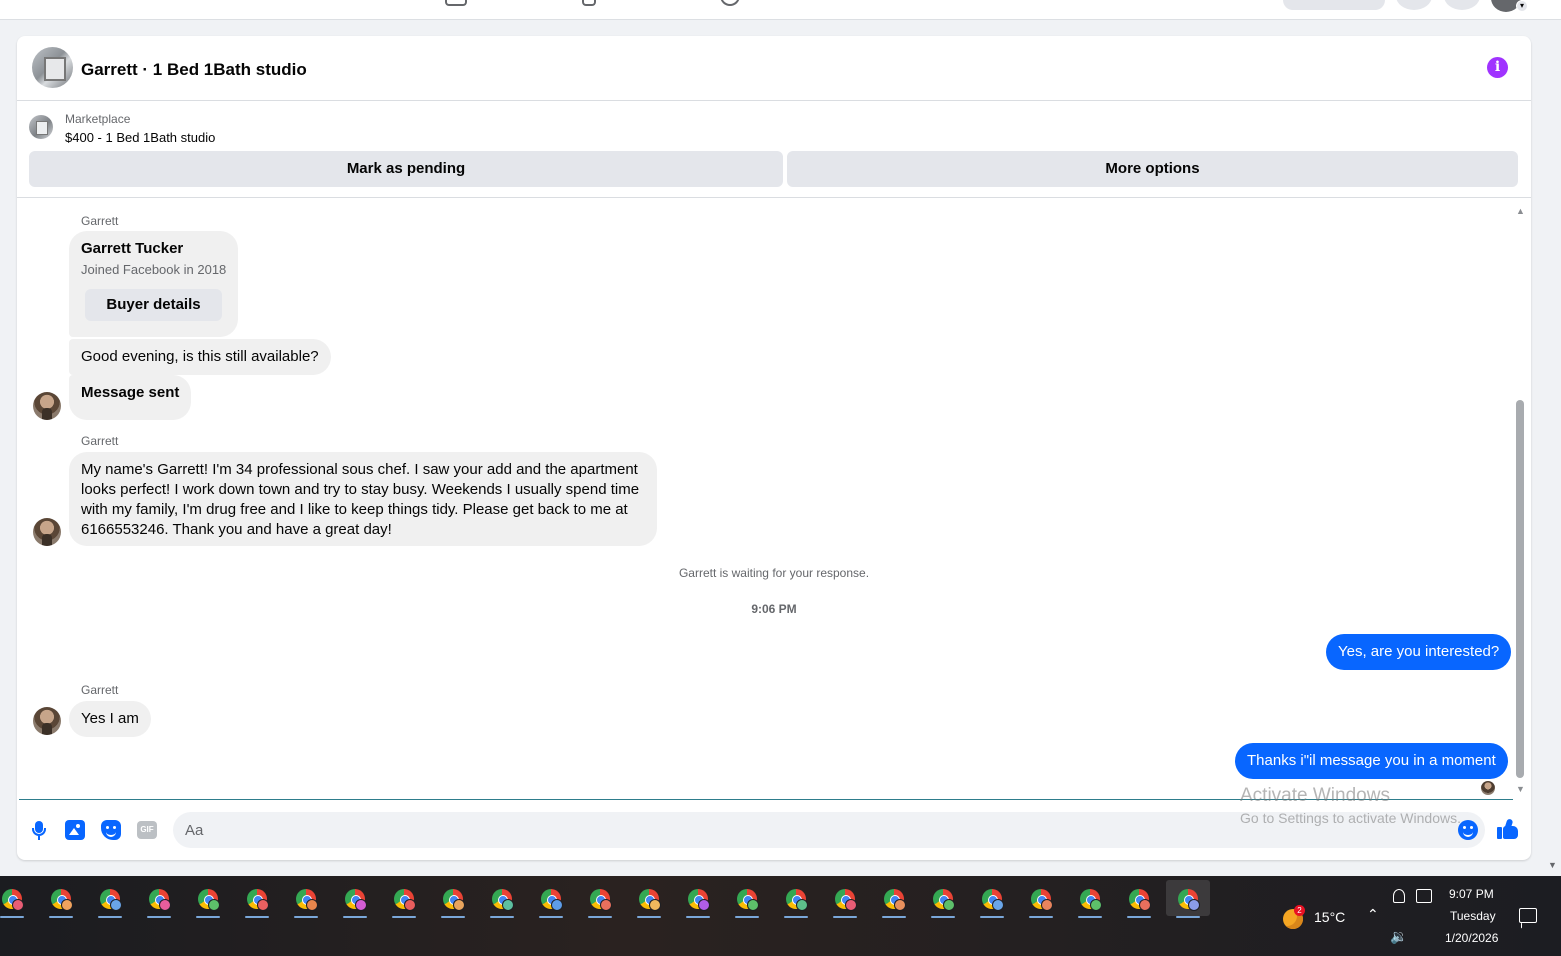 Image resolution: width=1561 pixels, height=956 pixels. I want to click on speaker-icon: 🔉, so click(1398, 936).